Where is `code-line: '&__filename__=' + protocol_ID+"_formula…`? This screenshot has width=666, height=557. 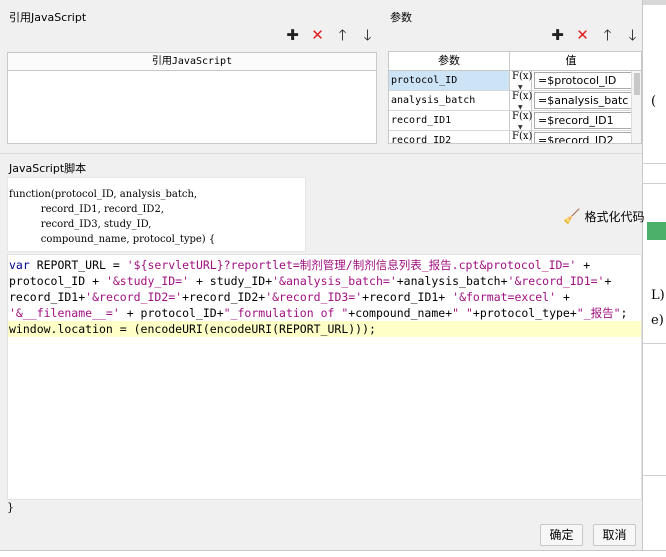
code-line: '&__filename__=' + protocol_ID+"_formula… is located at coordinates (318, 313).